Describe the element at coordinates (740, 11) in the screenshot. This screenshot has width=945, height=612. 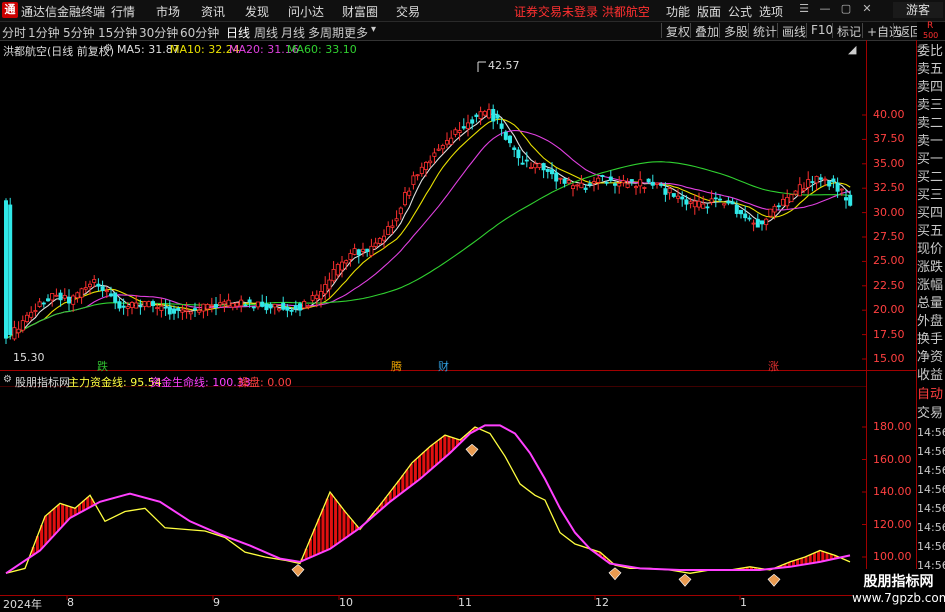
I see `menu-formula: 公式` at that location.